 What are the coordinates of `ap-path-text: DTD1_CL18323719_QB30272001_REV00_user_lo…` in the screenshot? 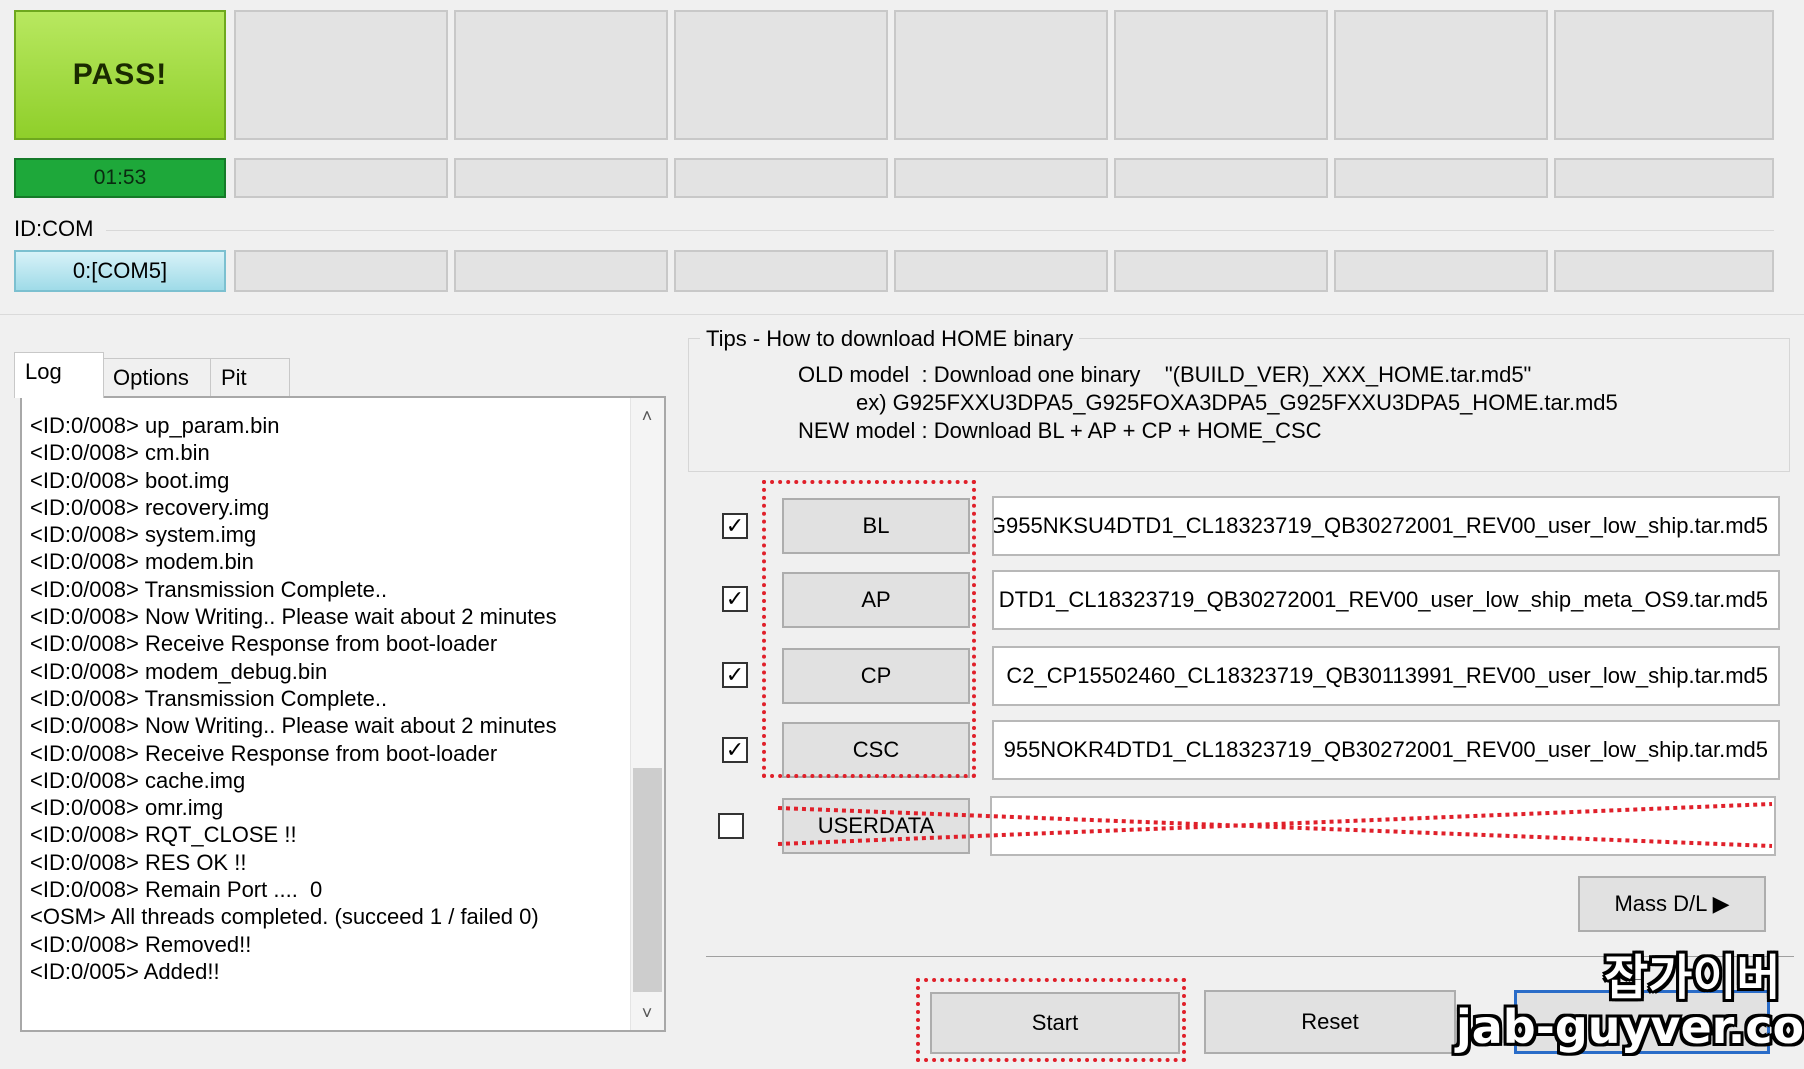 It's located at (1383, 599).